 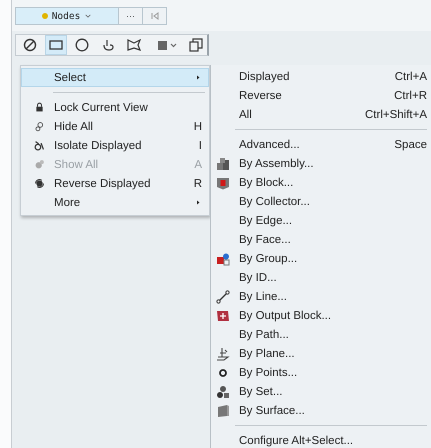 I want to click on shortcut-label: Space, so click(x=410, y=144).